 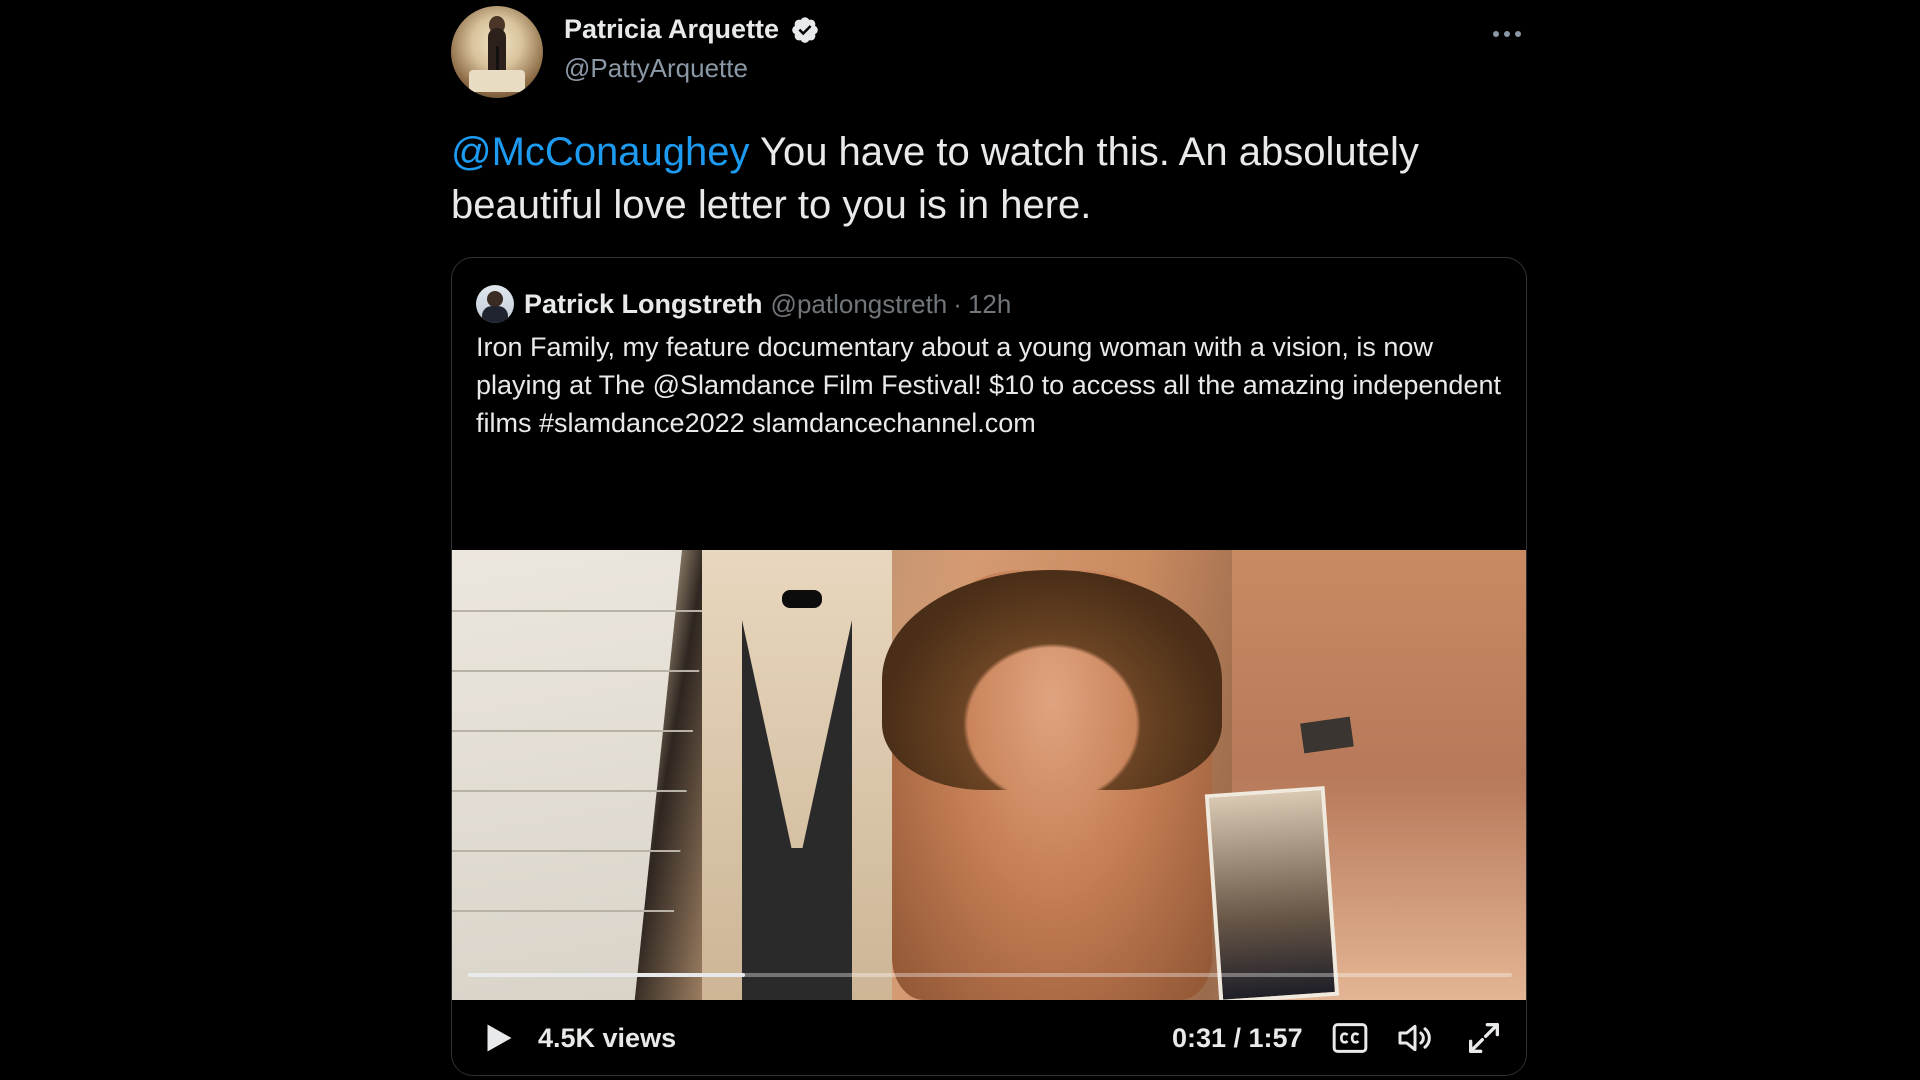 What do you see at coordinates (497, 52) in the screenshot?
I see `avatar` at bounding box center [497, 52].